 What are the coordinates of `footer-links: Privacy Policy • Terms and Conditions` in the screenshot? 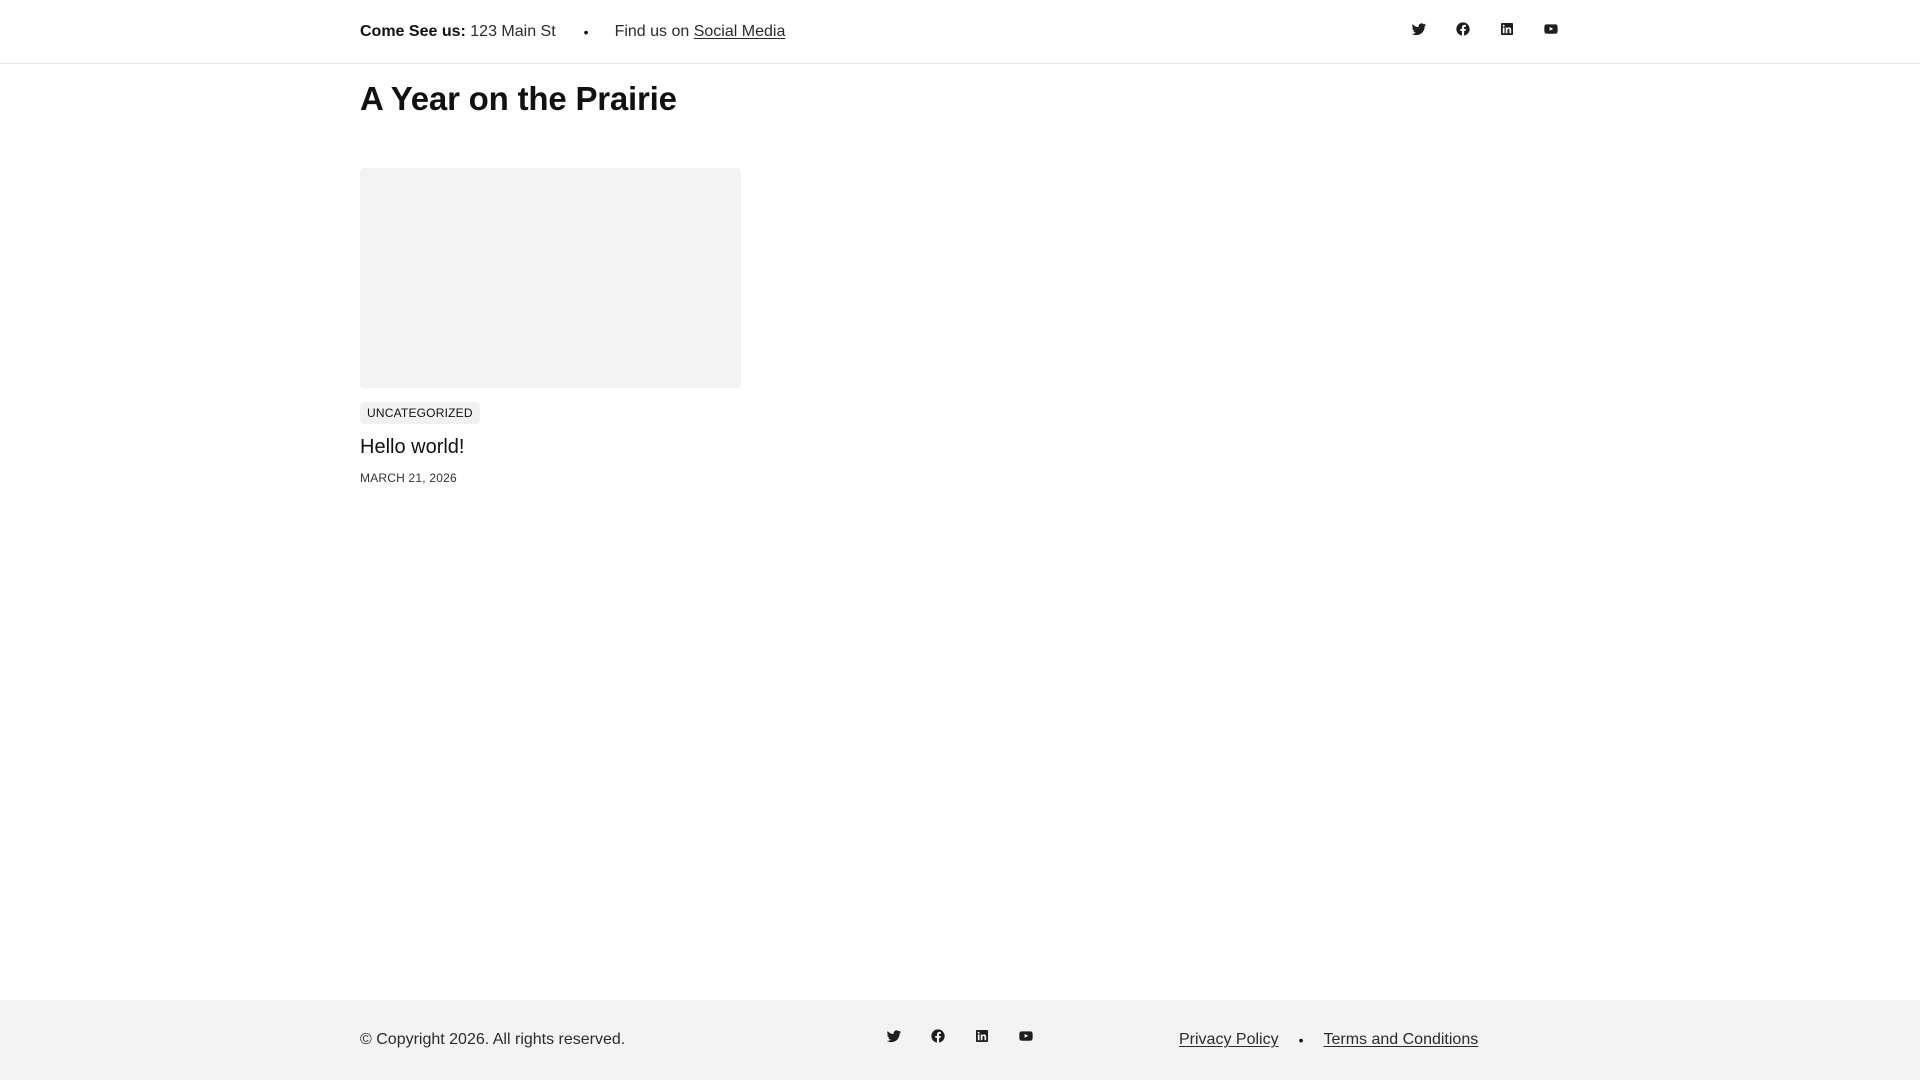 It's located at (1328, 1040).